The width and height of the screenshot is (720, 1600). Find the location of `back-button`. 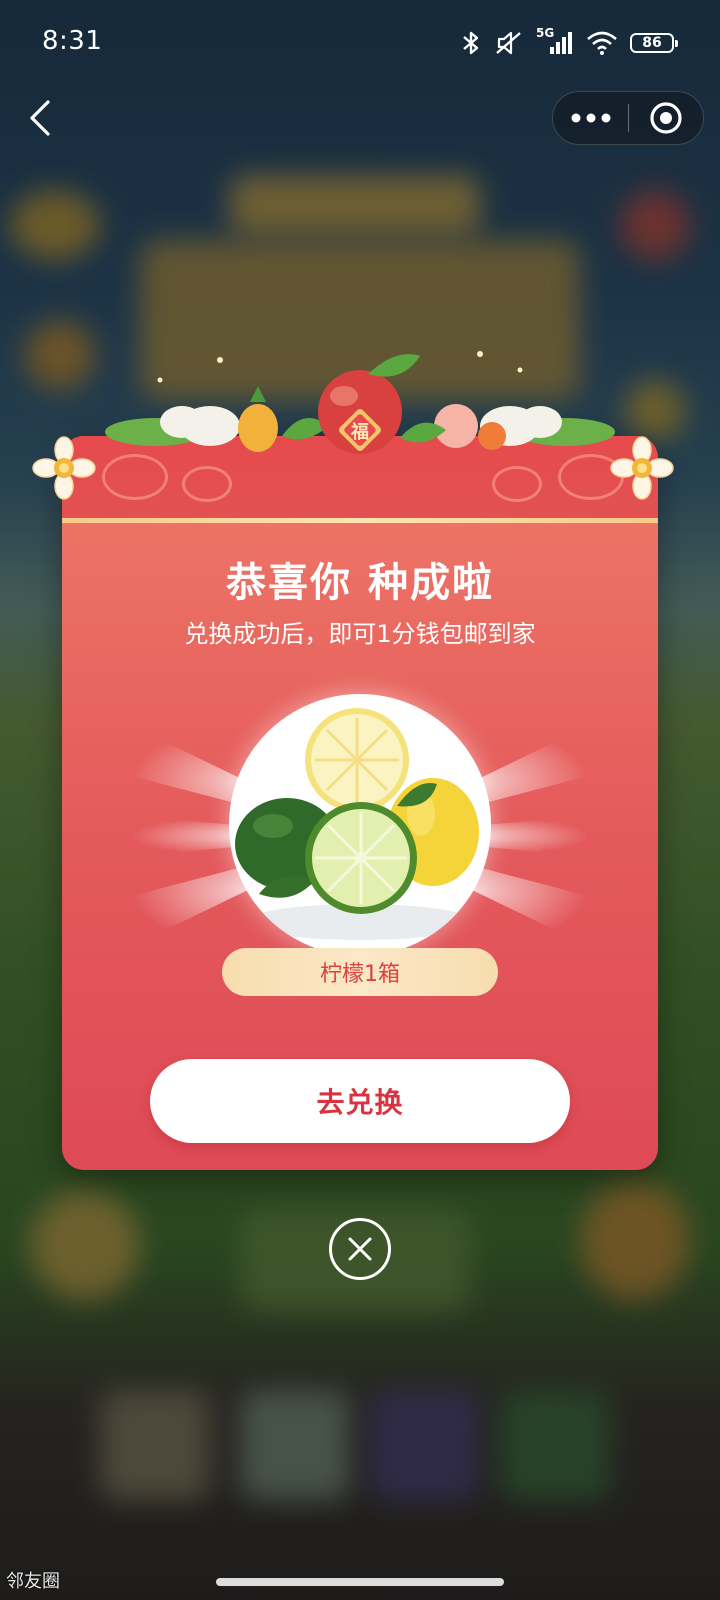

back-button is located at coordinates (40, 118).